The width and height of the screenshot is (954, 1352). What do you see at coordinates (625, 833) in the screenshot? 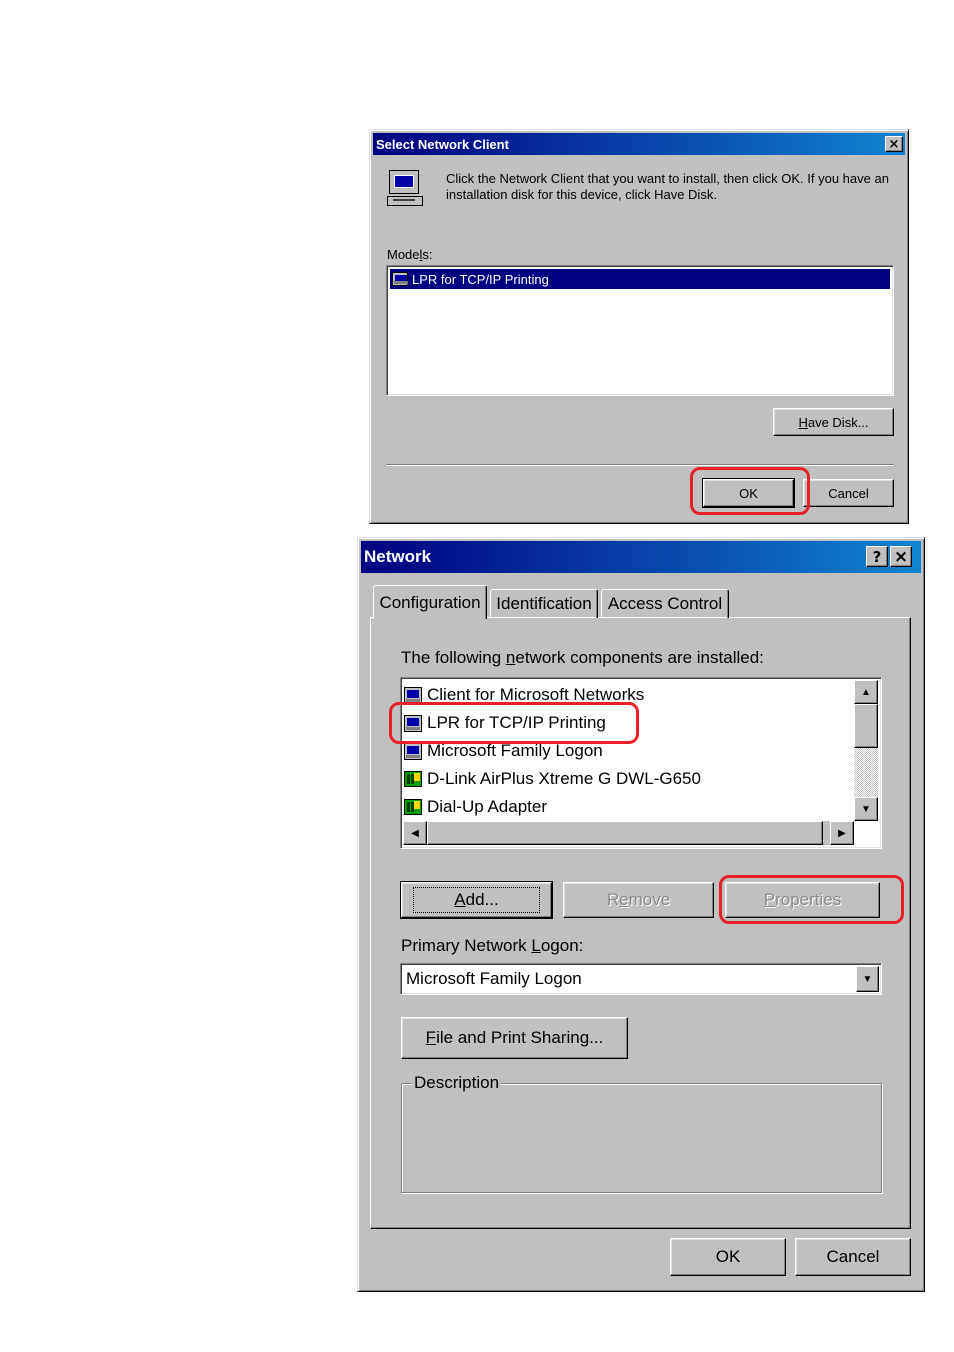
I see `horizontal-scroll-thumb` at bounding box center [625, 833].